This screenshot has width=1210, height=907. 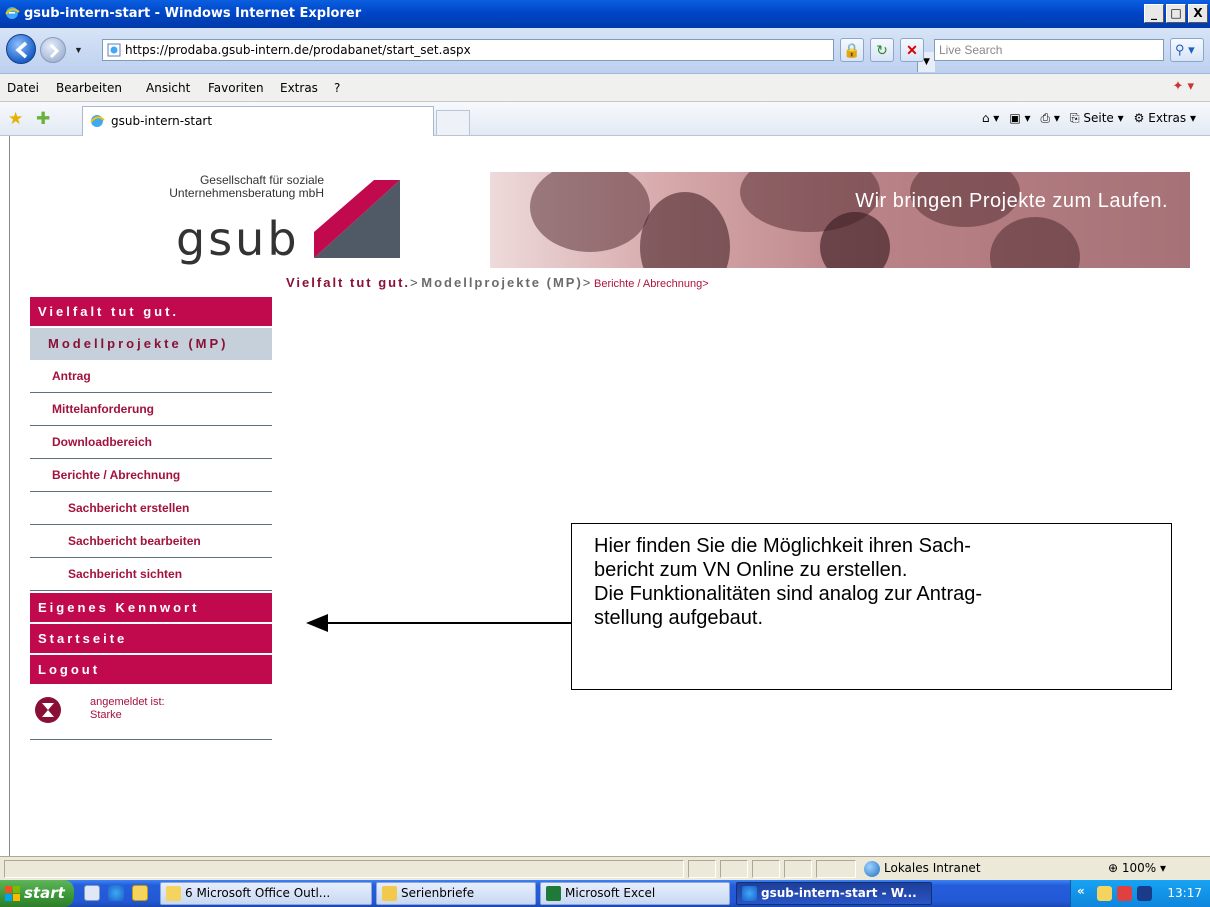 What do you see at coordinates (1176, 13) in the screenshot?
I see `maximize-button: □` at bounding box center [1176, 13].